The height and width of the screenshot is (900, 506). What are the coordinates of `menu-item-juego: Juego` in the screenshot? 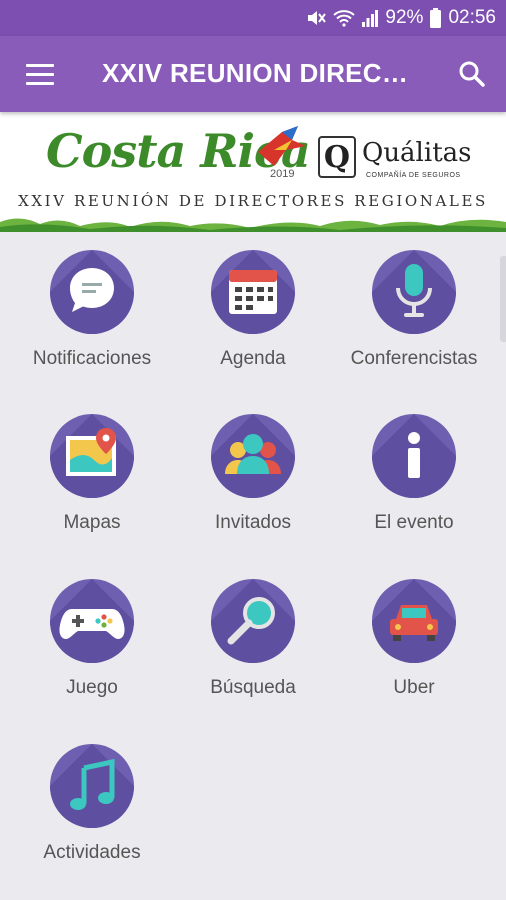 It's located at (92, 639).